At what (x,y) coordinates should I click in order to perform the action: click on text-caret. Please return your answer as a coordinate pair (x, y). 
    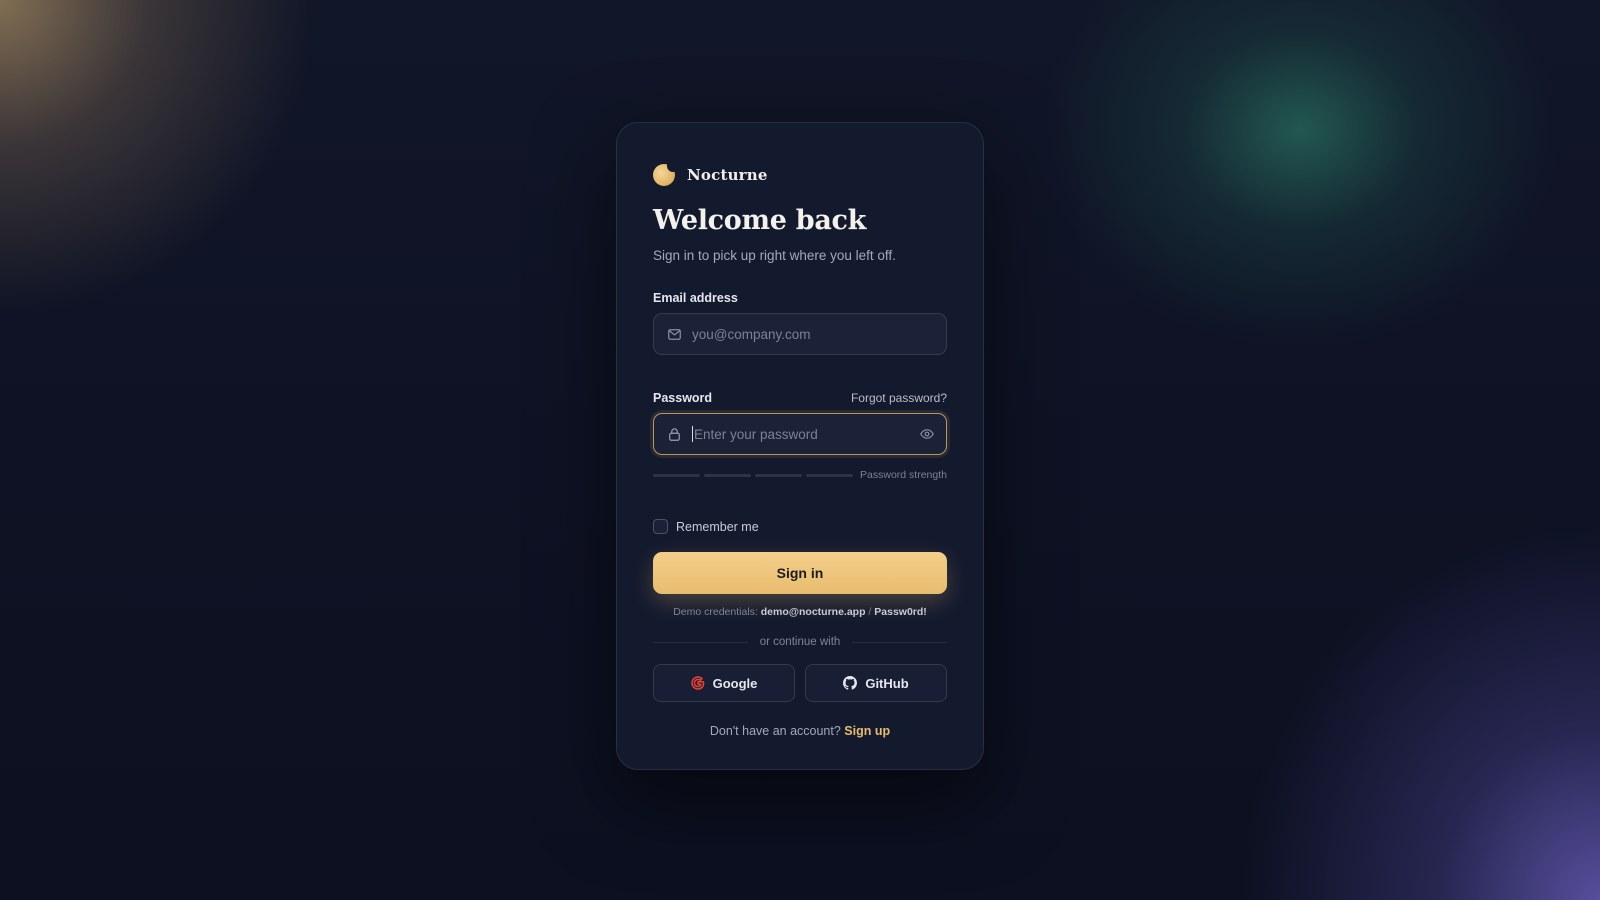
    Looking at the image, I should click on (692, 434).